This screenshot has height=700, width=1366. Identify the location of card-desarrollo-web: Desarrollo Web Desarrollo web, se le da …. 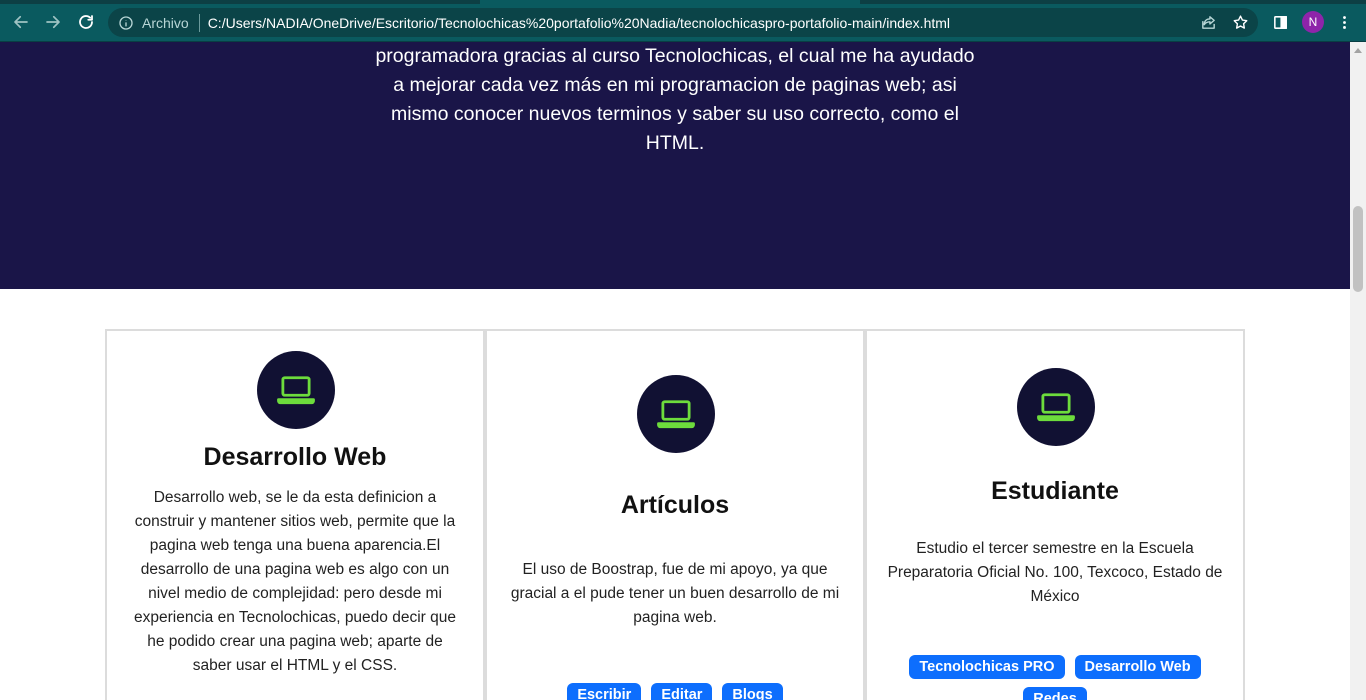
(295, 514).